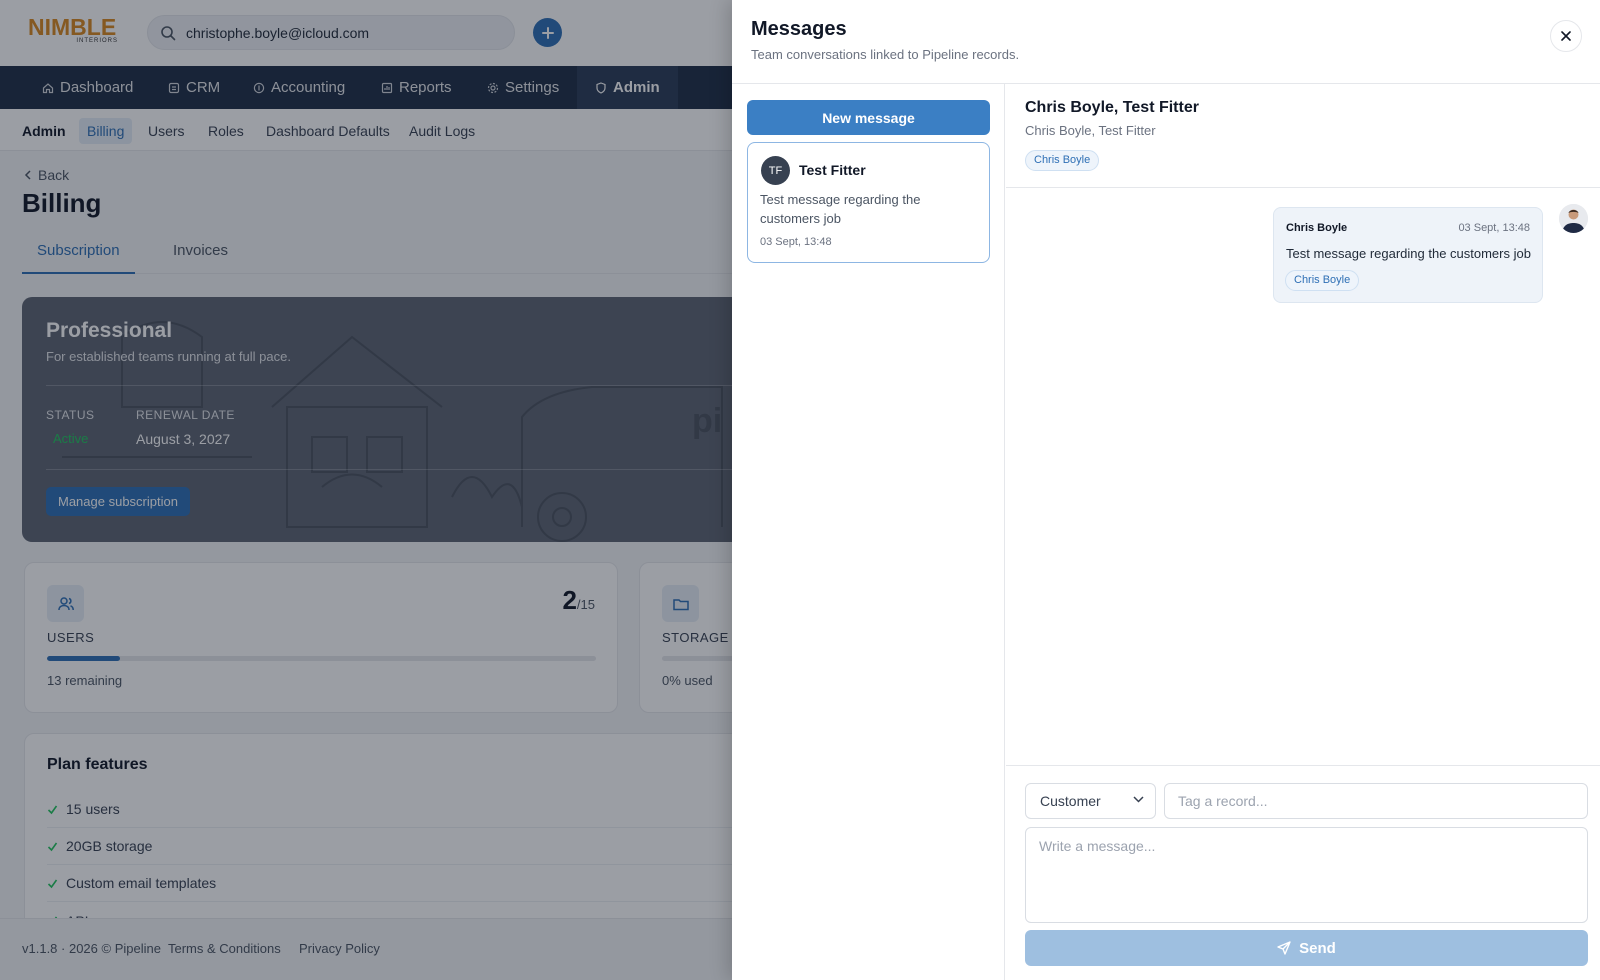 This screenshot has width=1600, height=980. Describe the element at coordinates (868, 117) in the screenshot. I see `new-message-button: New message` at that location.